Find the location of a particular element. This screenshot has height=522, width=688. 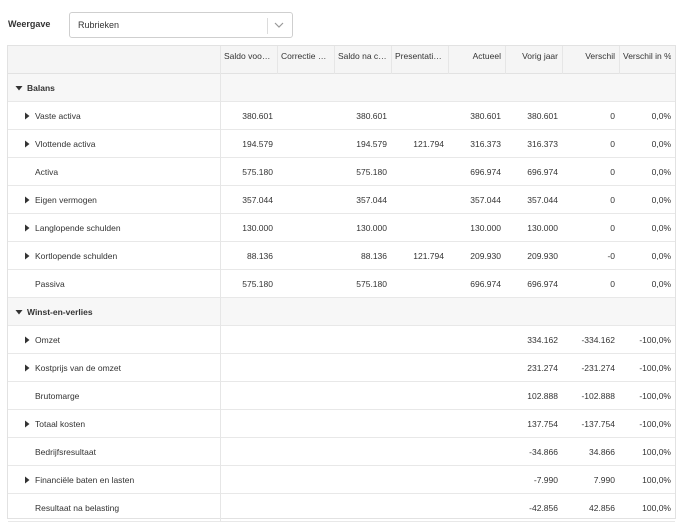

group-row: Balans is located at coordinates (341, 88).